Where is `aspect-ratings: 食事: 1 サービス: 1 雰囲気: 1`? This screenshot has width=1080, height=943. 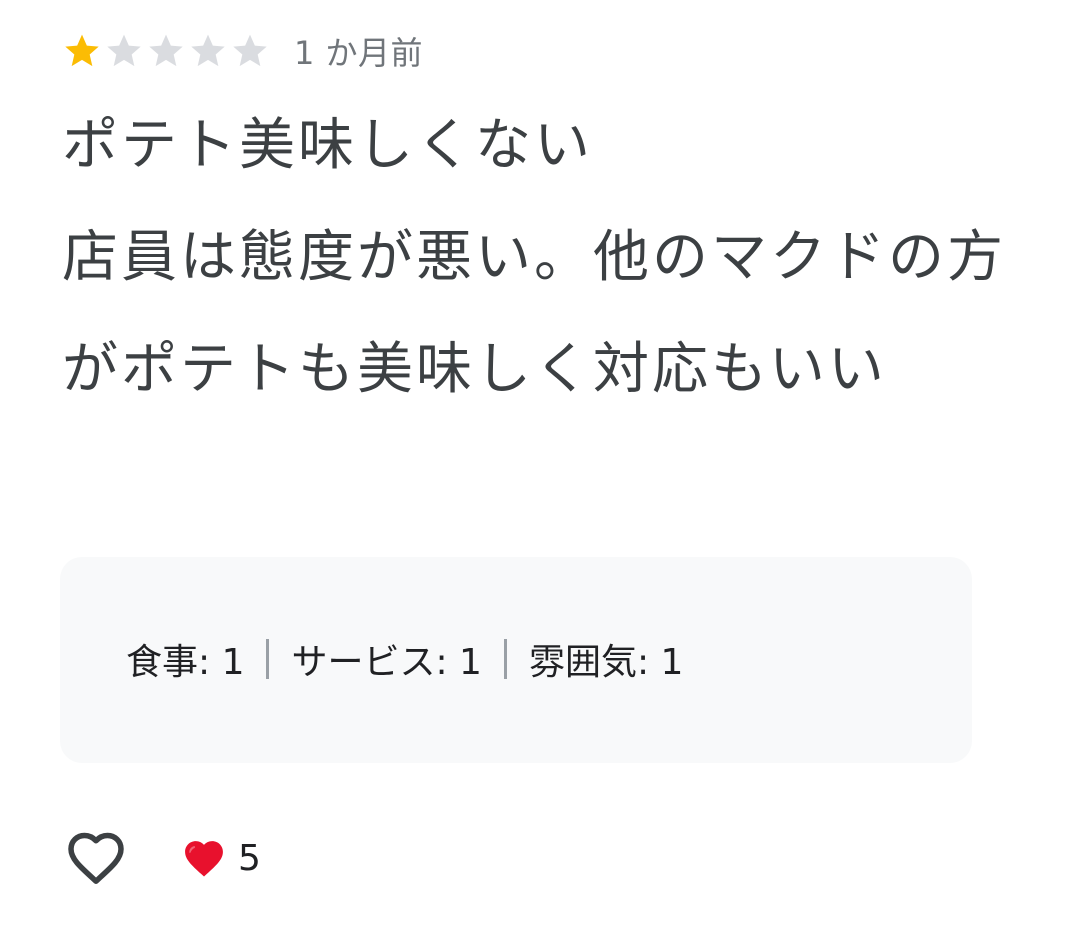 aspect-ratings: 食事: 1 サービス: 1 雰囲気: 1 is located at coordinates (404, 659).